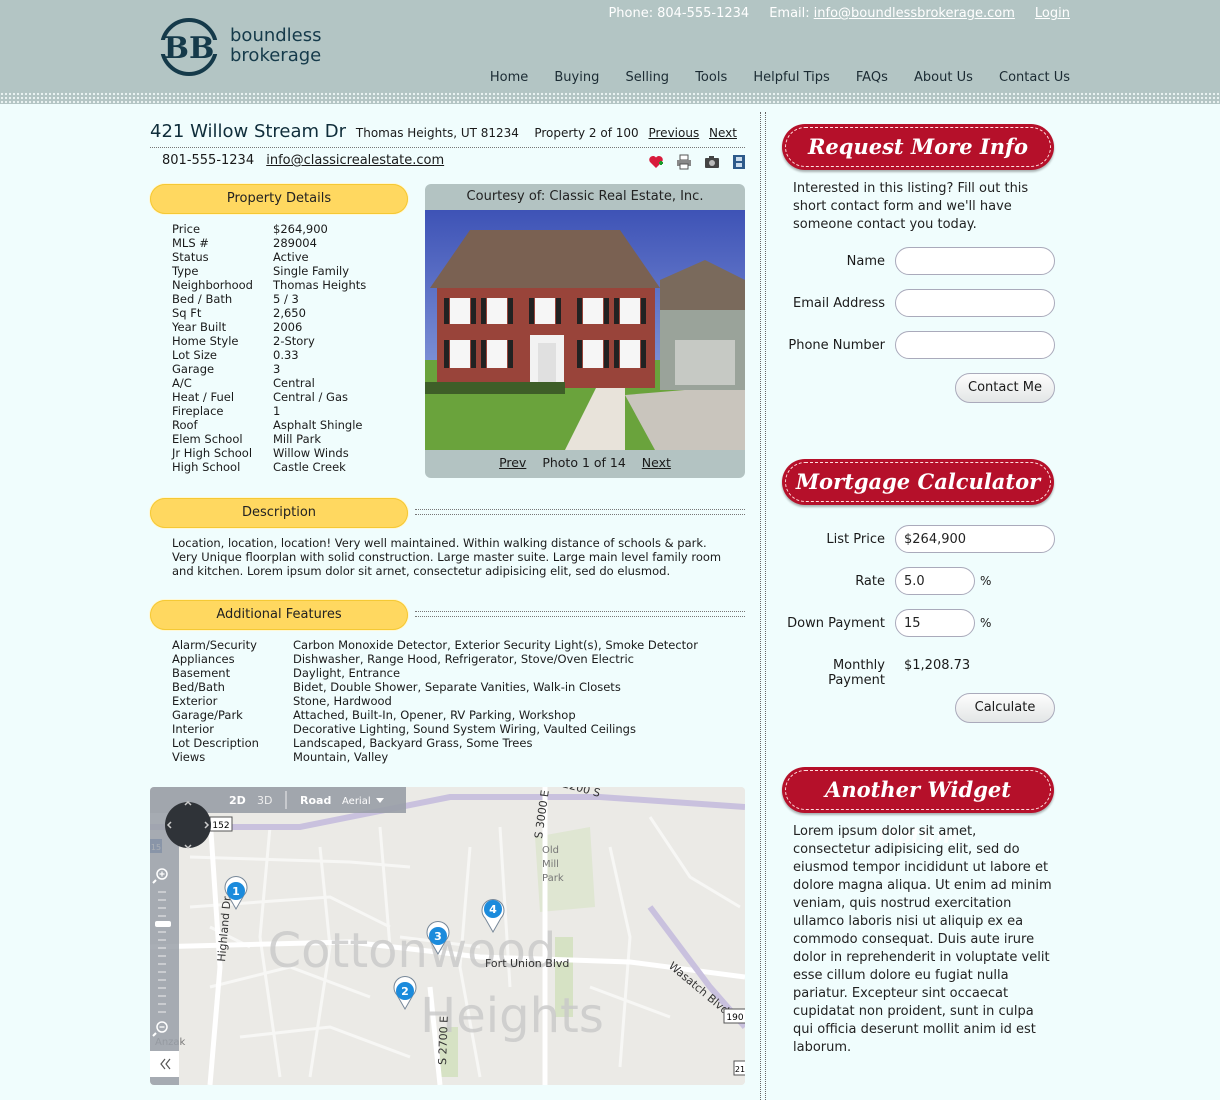 Image resolution: width=1220 pixels, height=1100 pixels. What do you see at coordinates (610, 98) in the screenshot?
I see `header-dotted-border` at bounding box center [610, 98].